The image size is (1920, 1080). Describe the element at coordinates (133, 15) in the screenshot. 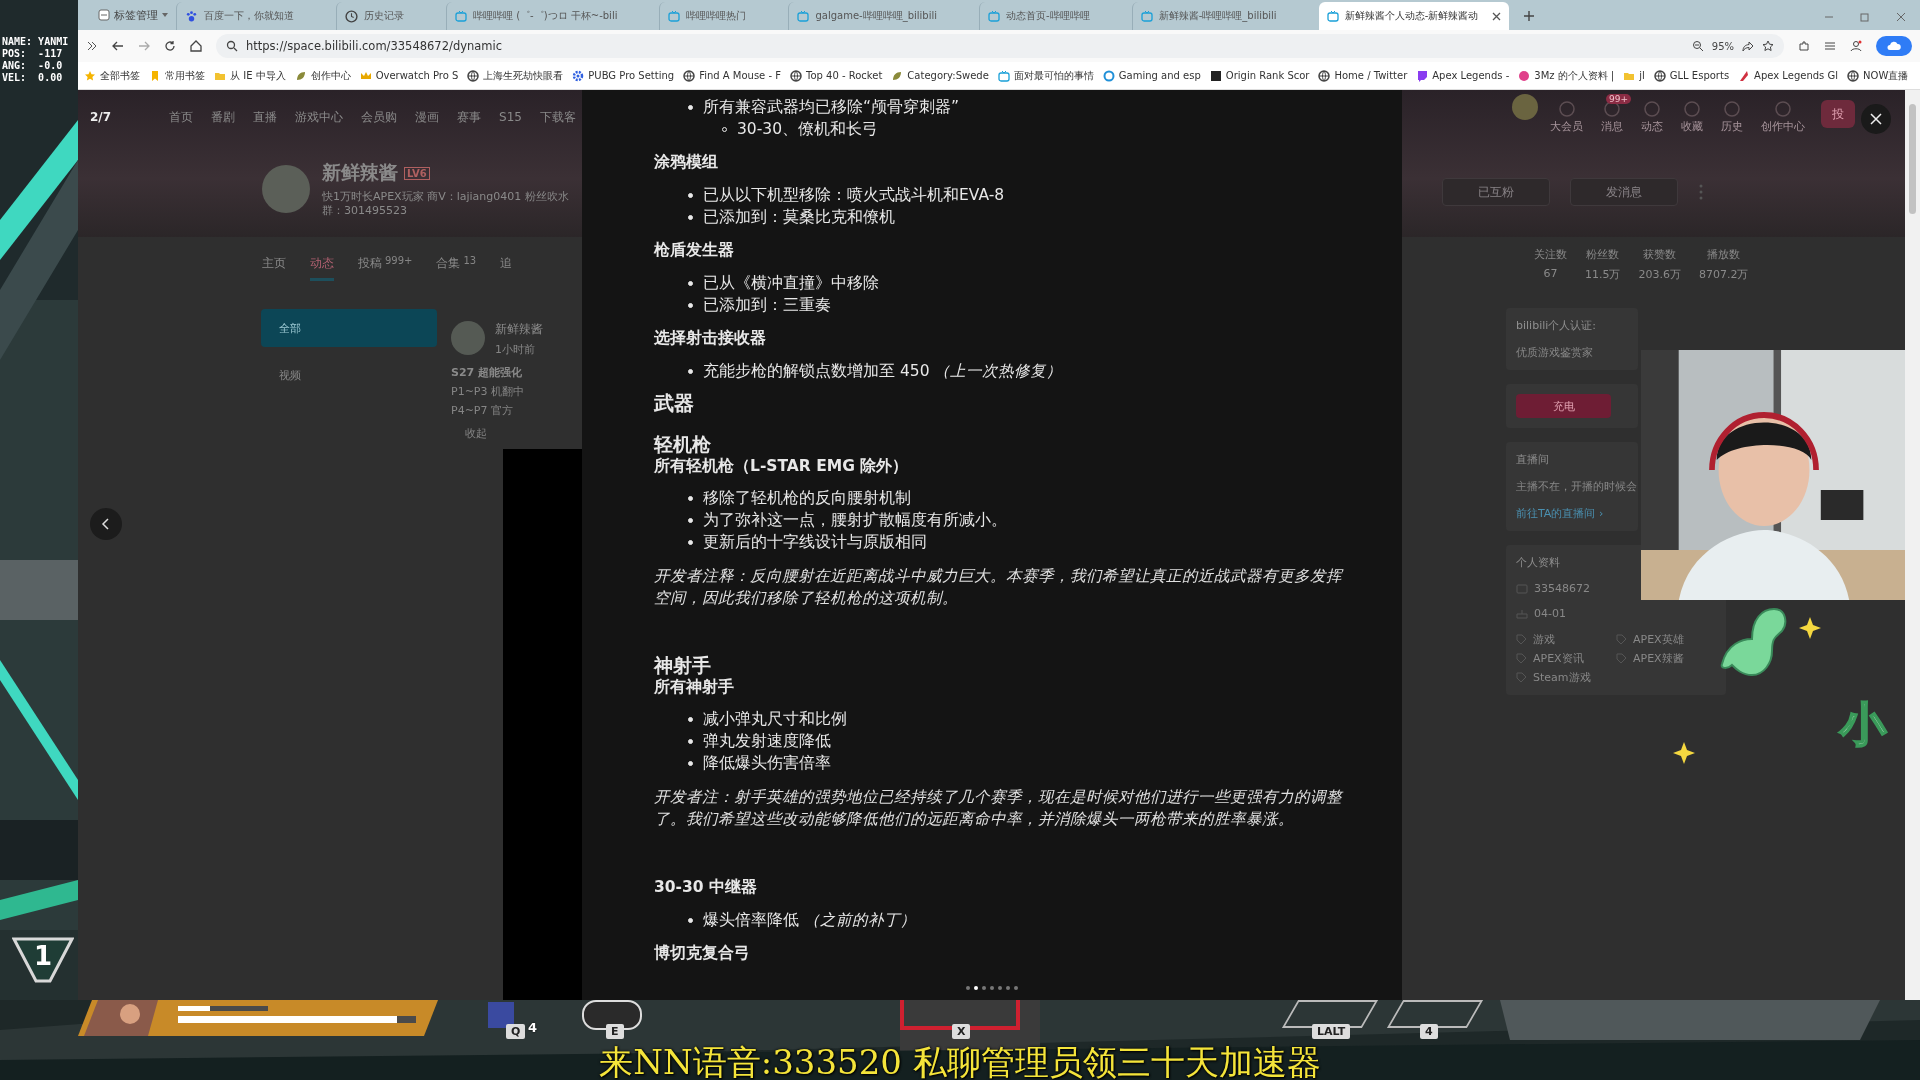

I see `tab-group-button: 标签管理` at that location.